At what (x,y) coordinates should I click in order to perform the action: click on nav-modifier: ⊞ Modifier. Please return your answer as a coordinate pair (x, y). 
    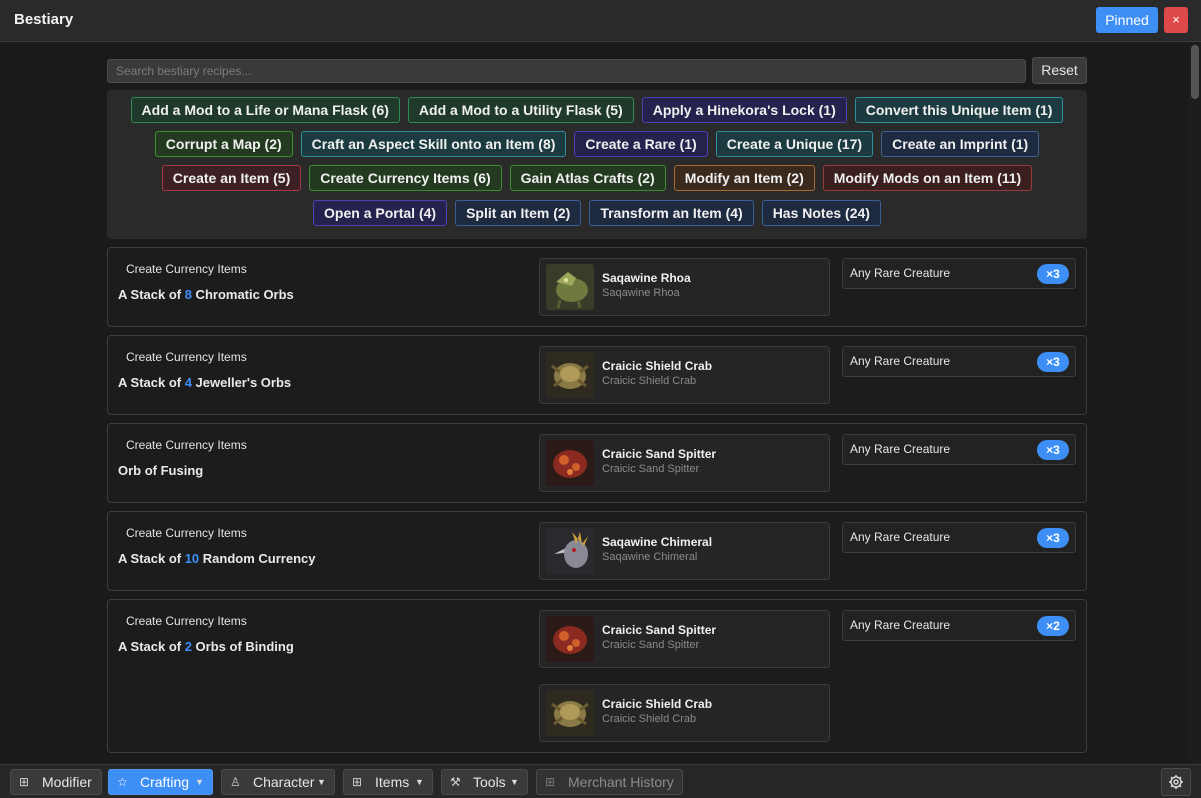
    Looking at the image, I should click on (56, 782).